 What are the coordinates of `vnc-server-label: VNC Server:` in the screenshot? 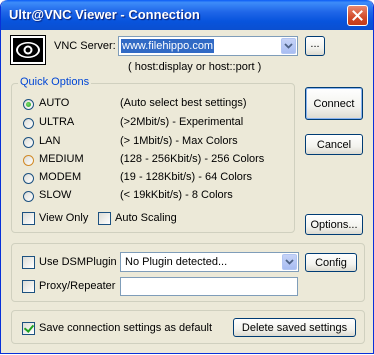 It's located at (85, 46).